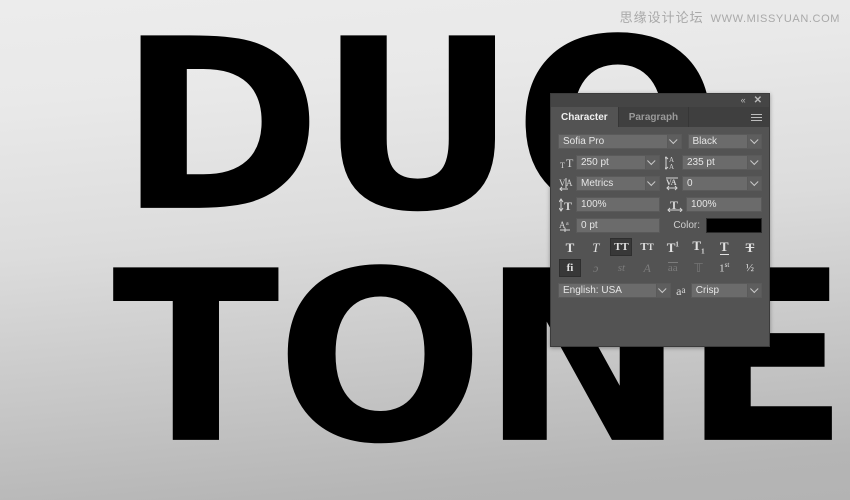 This screenshot has width=850, height=500. What do you see at coordinates (570, 268) in the screenshot?
I see `standard-ligatures-button: fi` at bounding box center [570, 268].